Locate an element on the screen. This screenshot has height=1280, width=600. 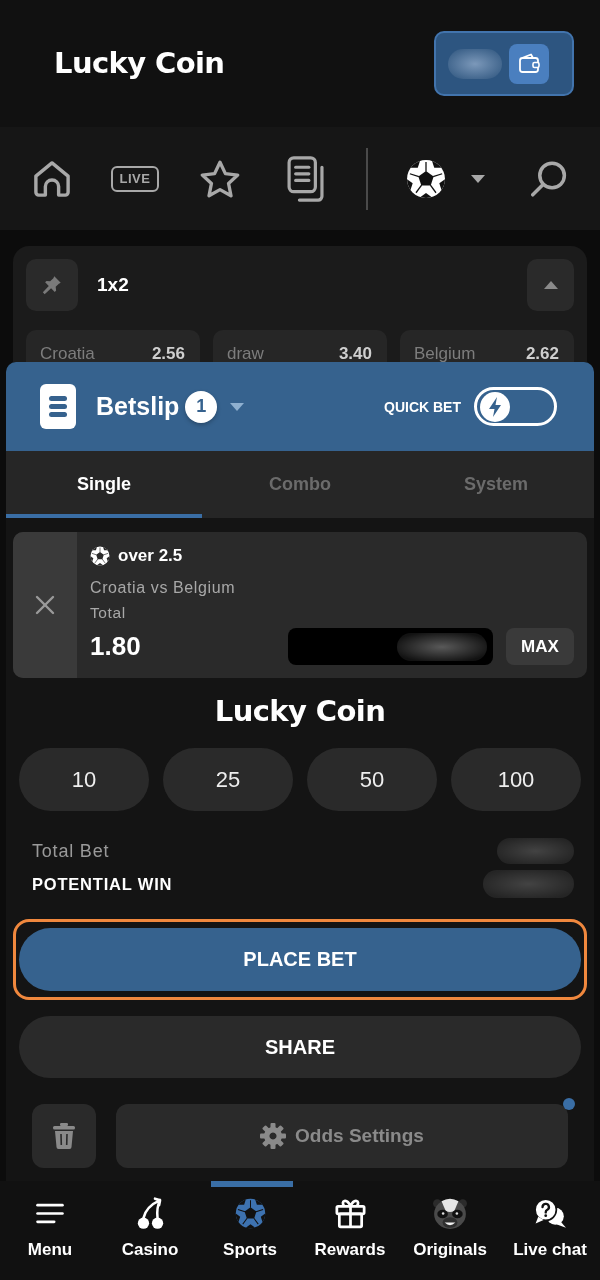
collapse-button is located at coordinates (550, 285).